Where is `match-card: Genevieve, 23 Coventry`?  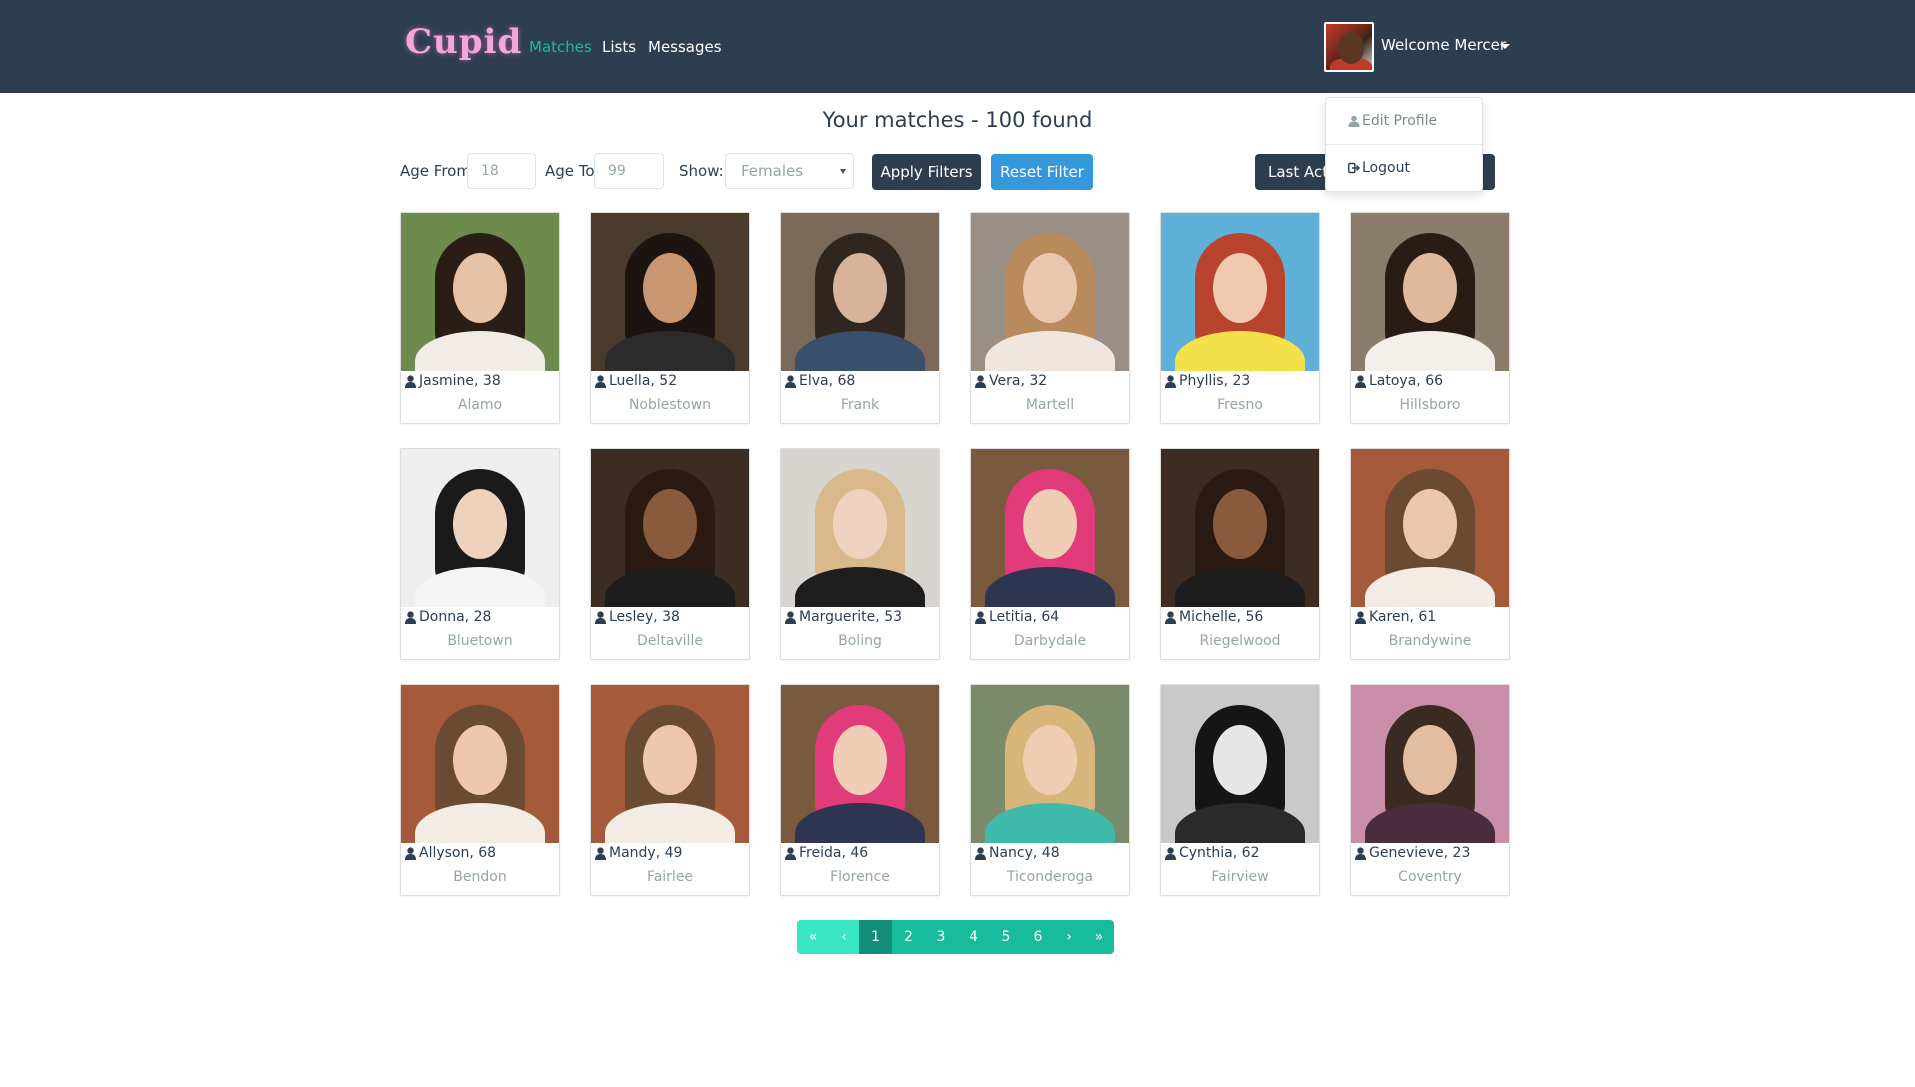
match-card: Genevieve, 23 Coventry is located at coordinates (1430, 790).